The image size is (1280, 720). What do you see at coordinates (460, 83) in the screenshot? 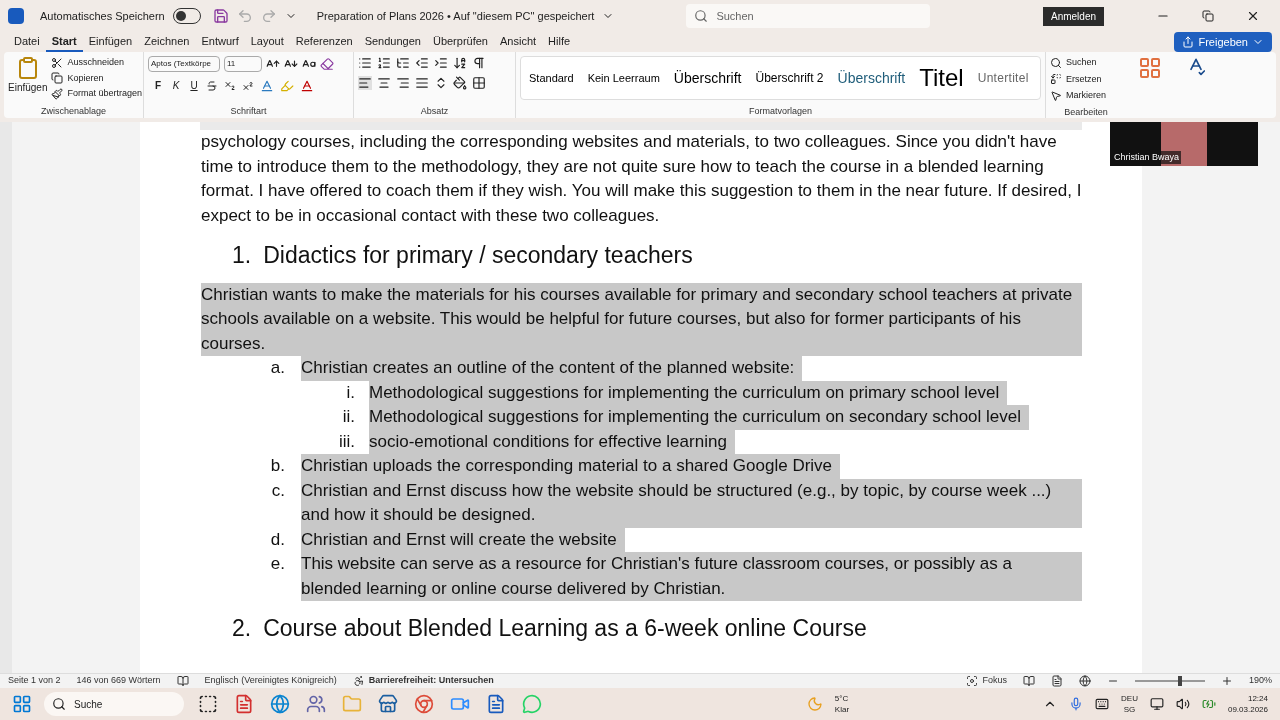
I see `shading-icon` at bounding box center [460, 83].